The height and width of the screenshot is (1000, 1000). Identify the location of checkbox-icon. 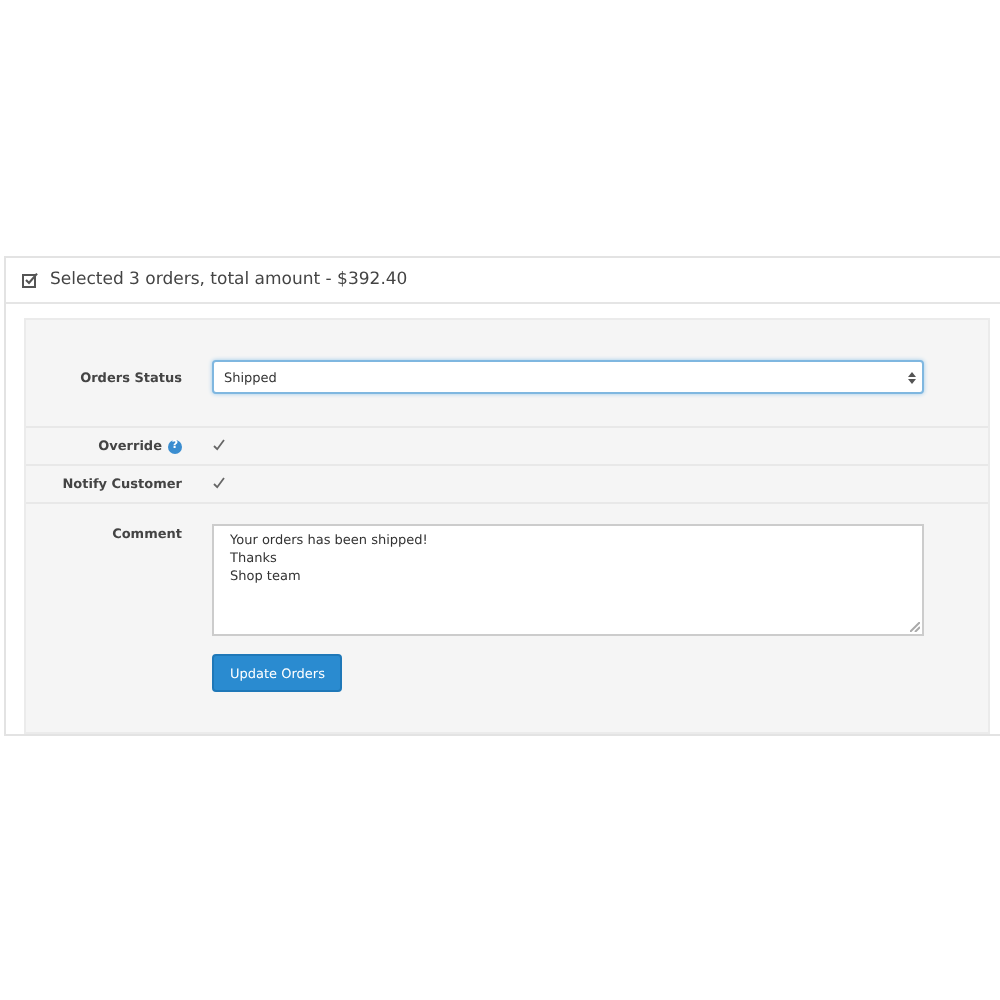
(30, 280).